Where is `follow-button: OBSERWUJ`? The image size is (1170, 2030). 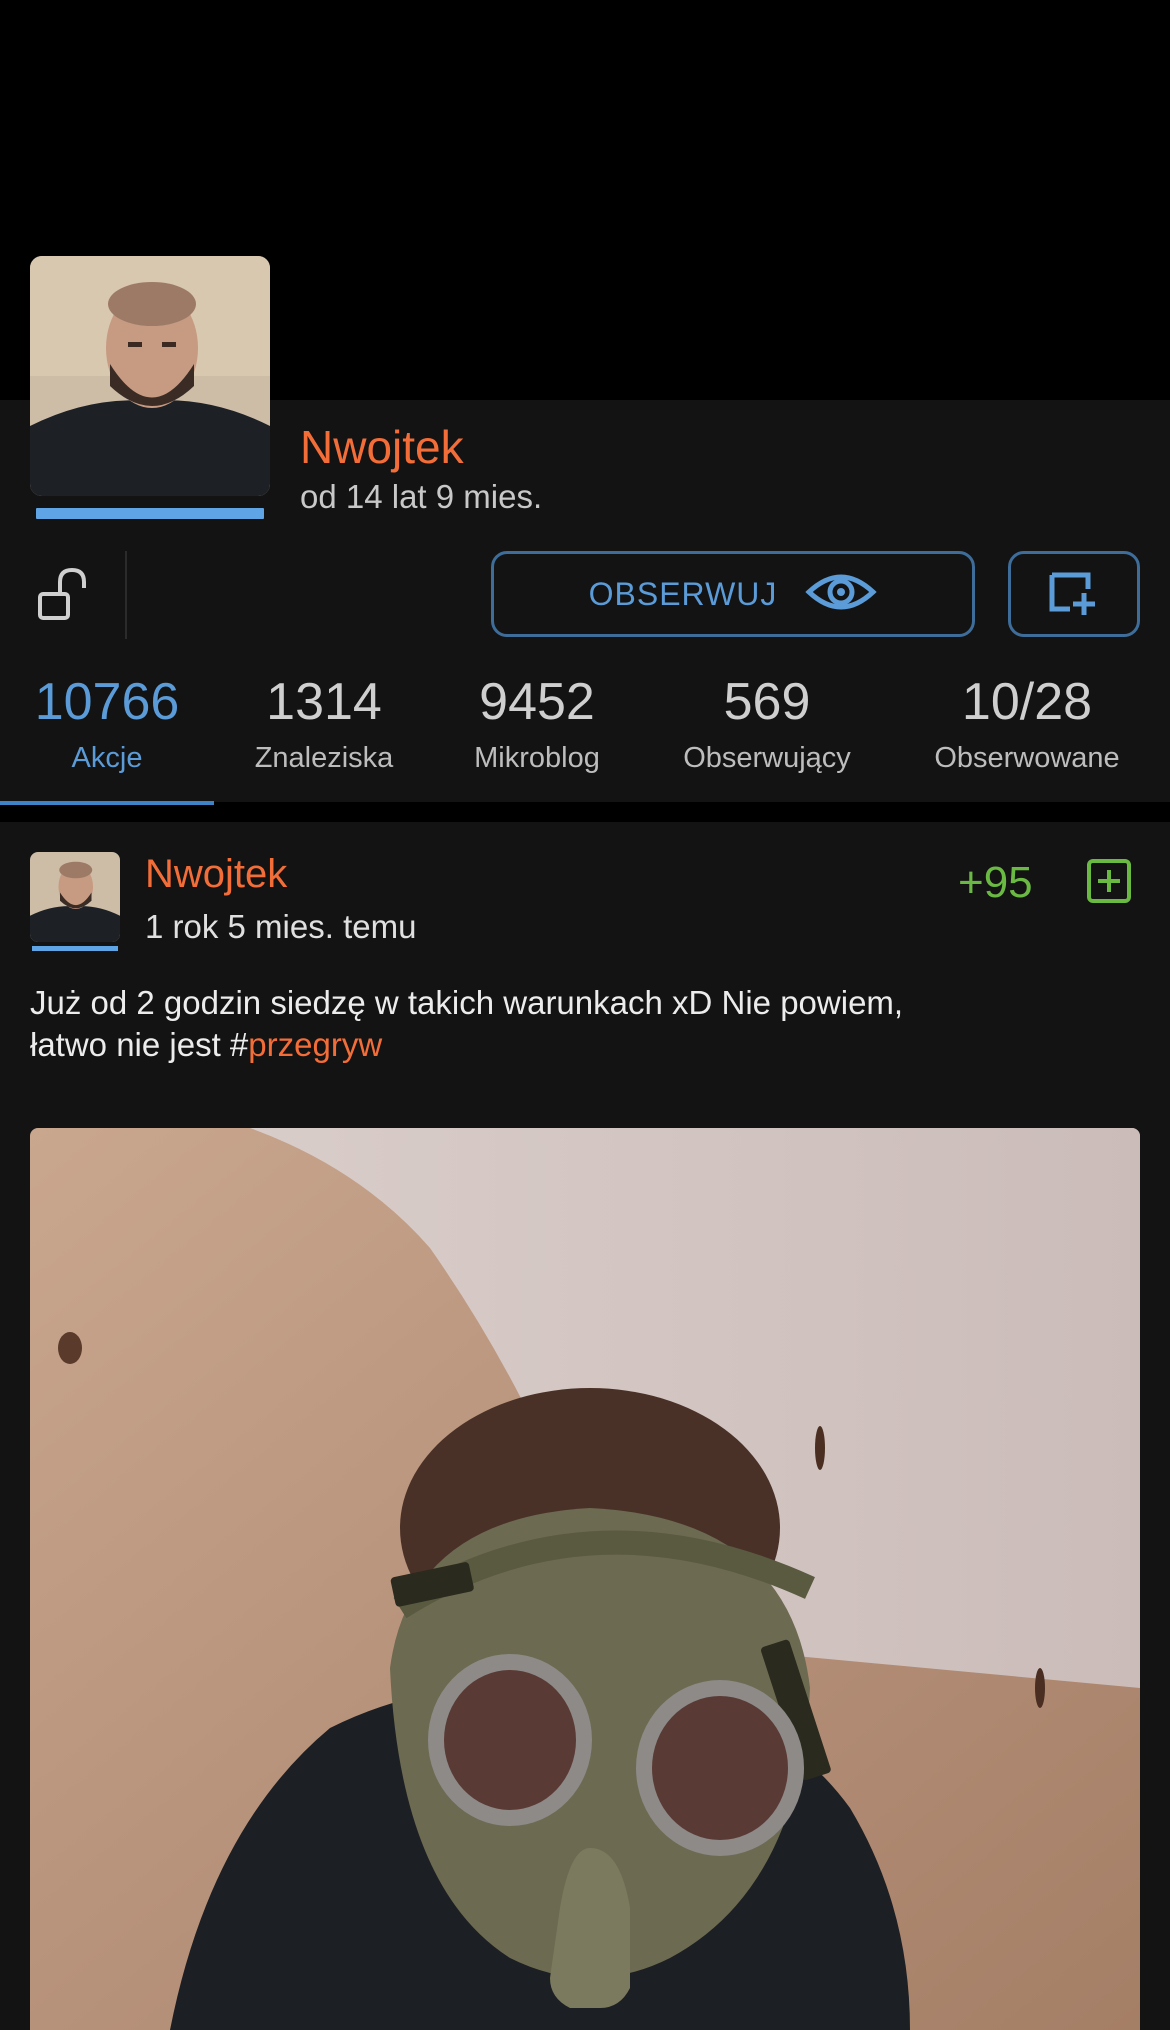 follow-button: OBSERWUJ is located at coordinates (733, 594).